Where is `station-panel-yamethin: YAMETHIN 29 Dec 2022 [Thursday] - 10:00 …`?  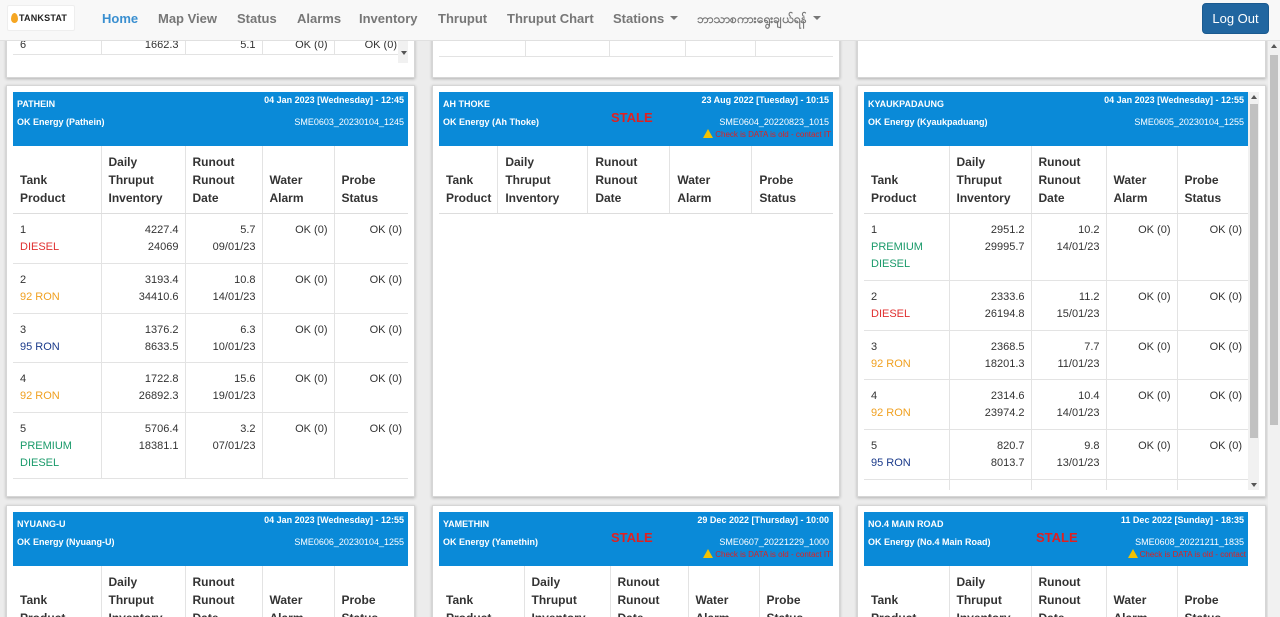
station-panel-yamethin: YAMETHIN 29 Dec 2022 [Thursday] - 10:00 … is located at coordinates (636, 561).